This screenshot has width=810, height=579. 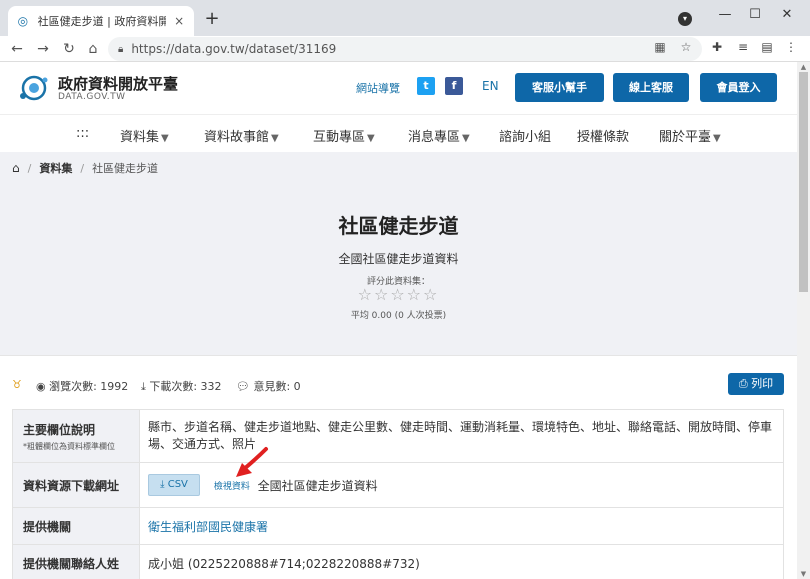 I want to click on nav-item-label: 授權條款, so click(x=603, y=137).